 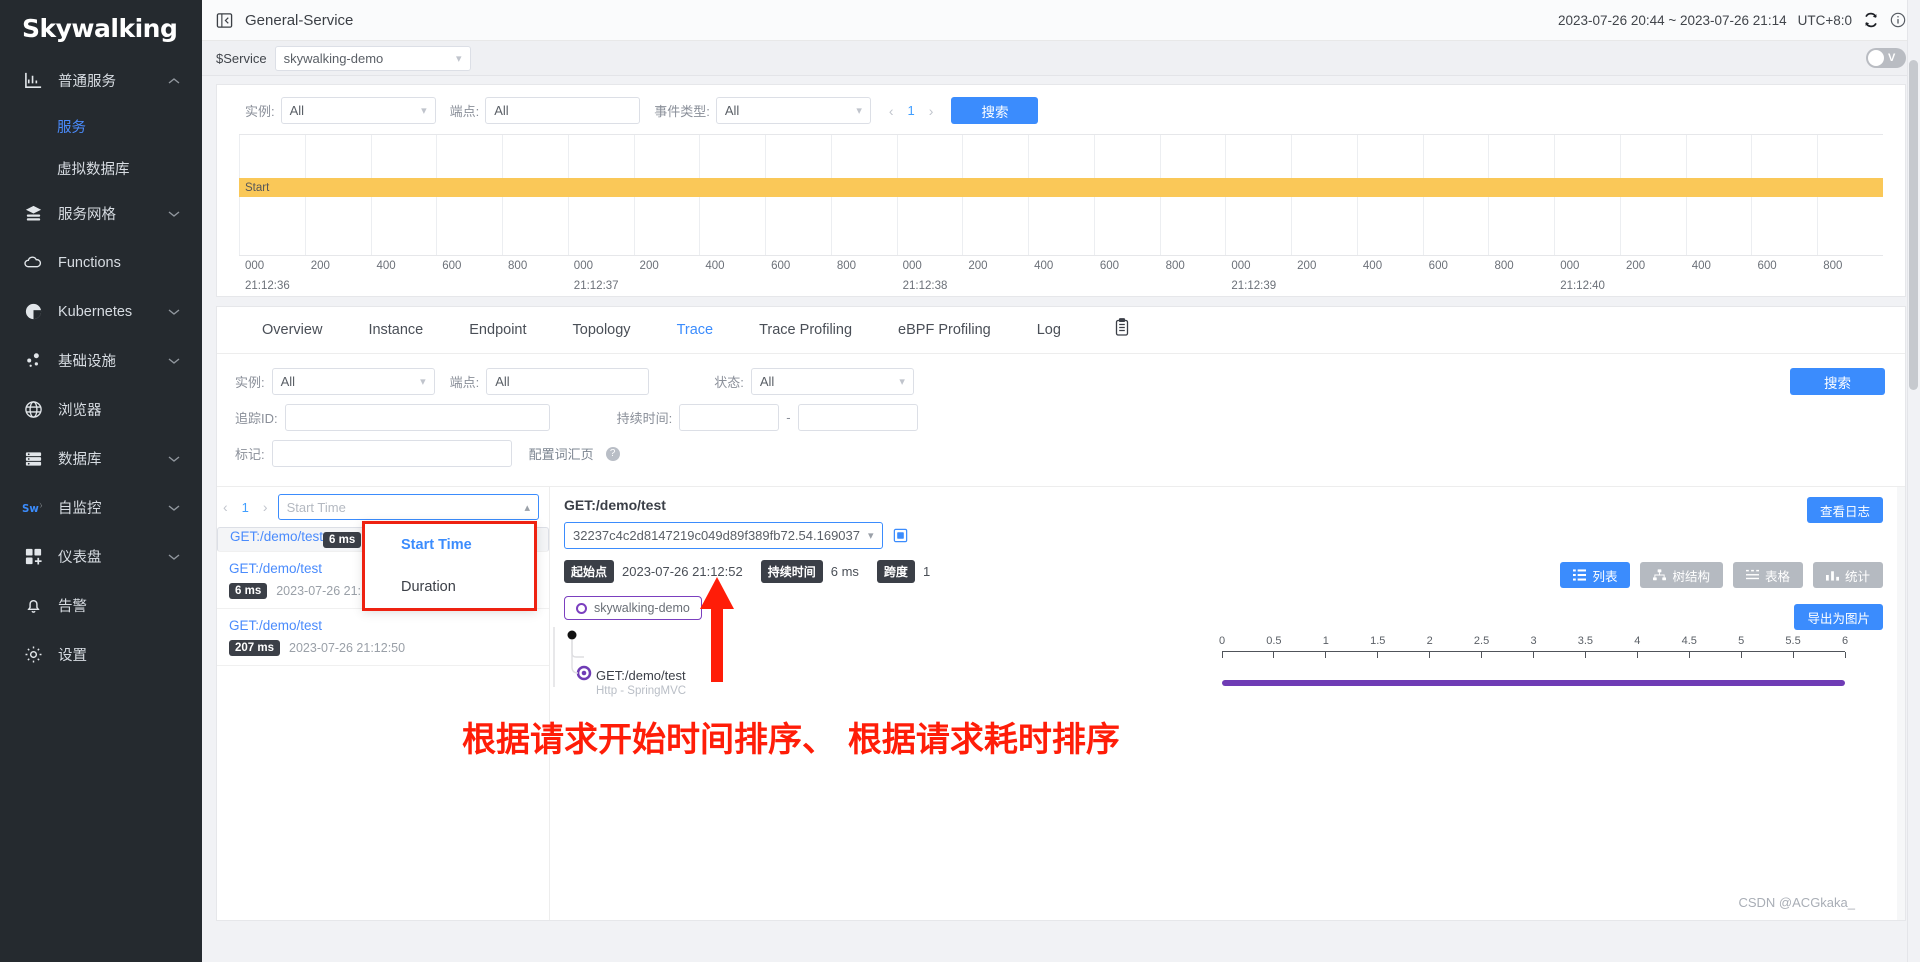 What do you see at coordinates (1871, 20) in the screenshot?
I see `refresh-icon` at bounding box center [1871, 20].